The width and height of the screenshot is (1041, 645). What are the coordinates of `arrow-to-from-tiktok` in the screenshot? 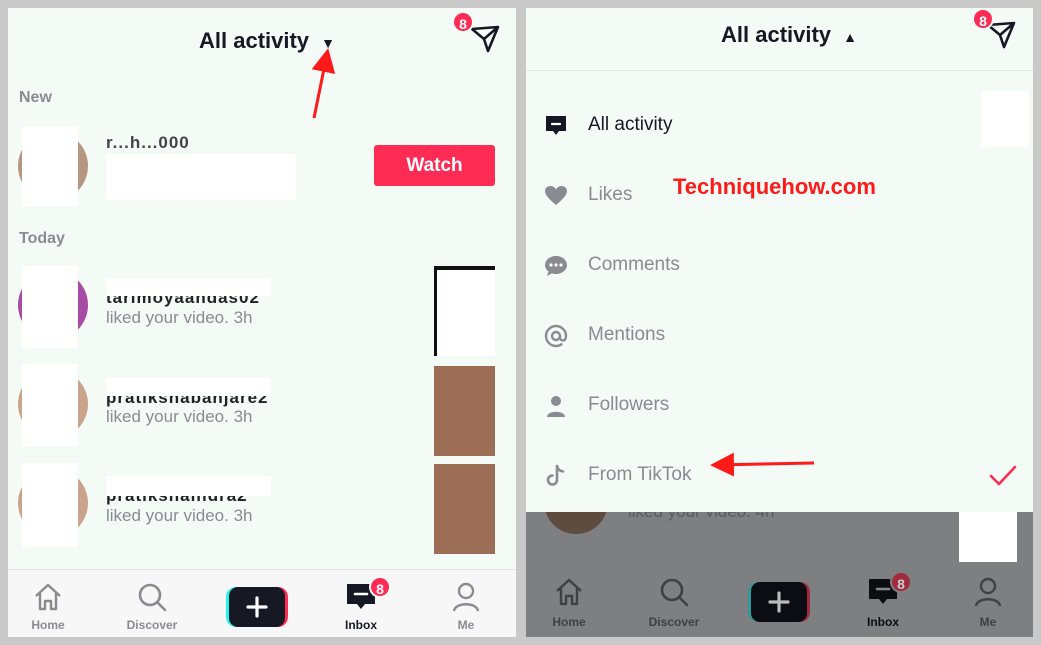 It's located at (762, 464).